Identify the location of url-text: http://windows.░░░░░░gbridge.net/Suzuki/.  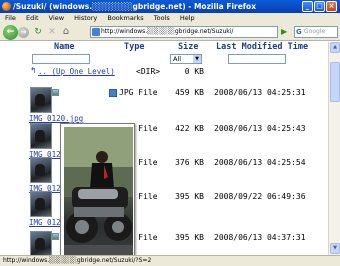
(167, 31).